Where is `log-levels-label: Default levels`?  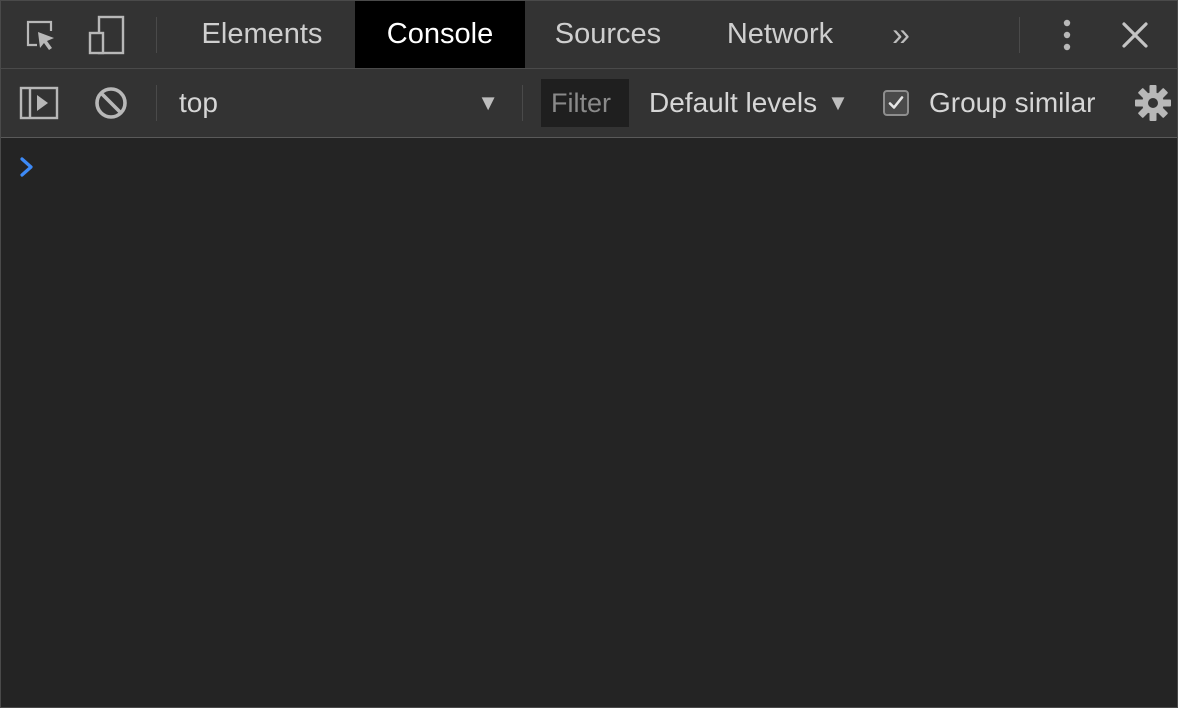
log-levels-label: Default levels is located at coordinates (733, 102).